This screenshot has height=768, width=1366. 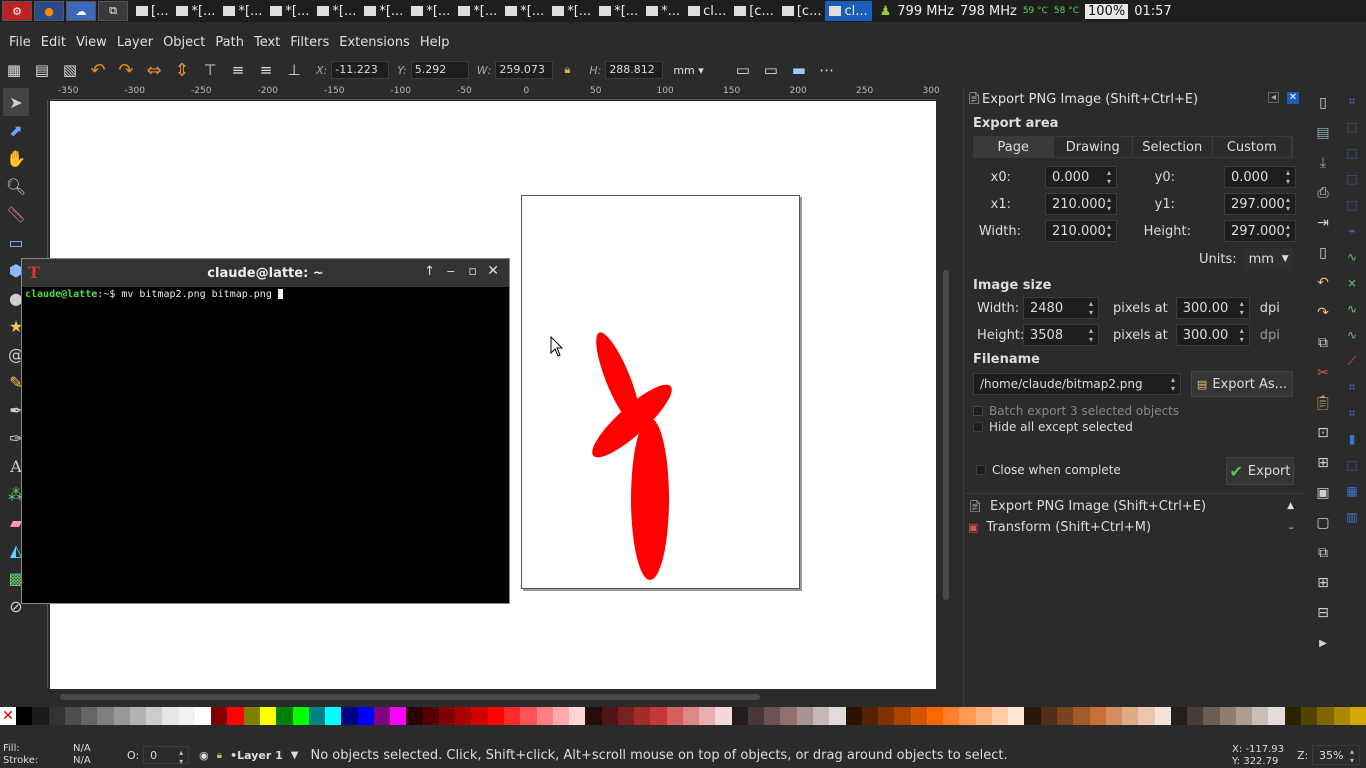 What do you see at coordinates (1081, 177) in the screenshot?
I see `x0-input: 0.000` at bounding box center [1081, 177].